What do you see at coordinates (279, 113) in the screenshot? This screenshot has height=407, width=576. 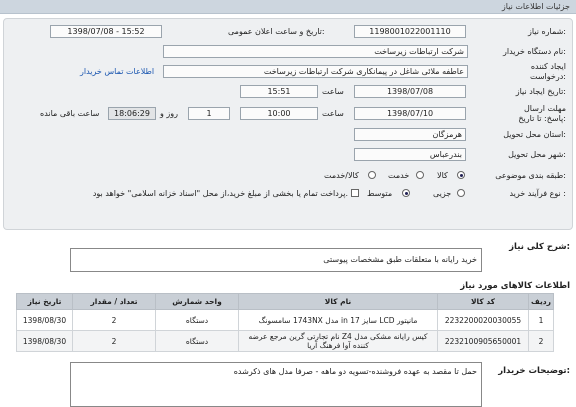 I see `deadline-time-field: 10:00` at bounding box center [279, 113].